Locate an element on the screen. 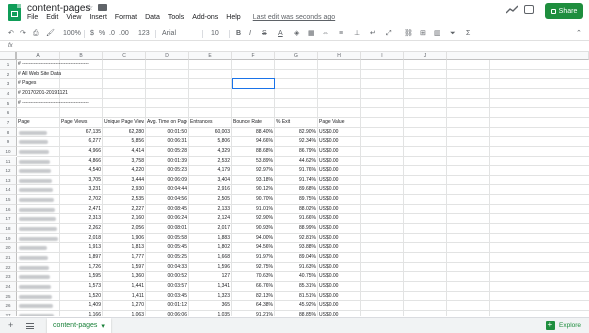 This screenshot has height=333, width=589. data-cell: 92.81% is located at coordinates (296, 238).